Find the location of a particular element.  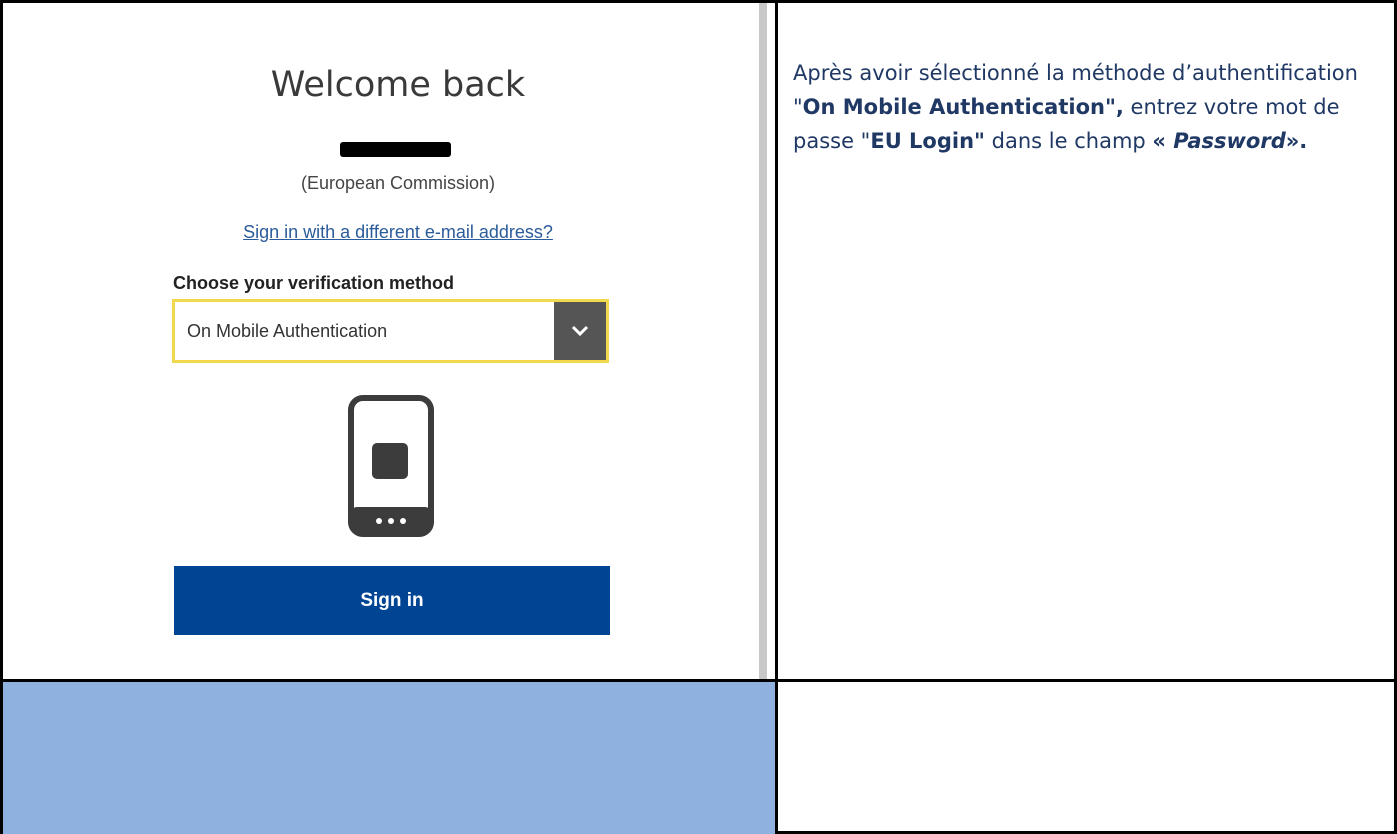

organization-label: (European Commission) is located at coordinates (398, 183).